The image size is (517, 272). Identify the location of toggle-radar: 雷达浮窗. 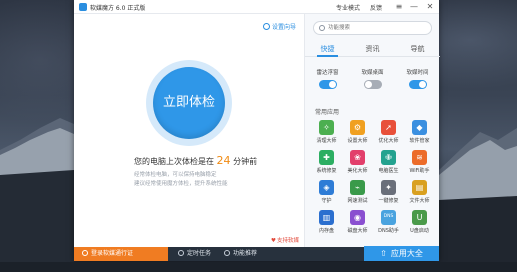
(328, 78).